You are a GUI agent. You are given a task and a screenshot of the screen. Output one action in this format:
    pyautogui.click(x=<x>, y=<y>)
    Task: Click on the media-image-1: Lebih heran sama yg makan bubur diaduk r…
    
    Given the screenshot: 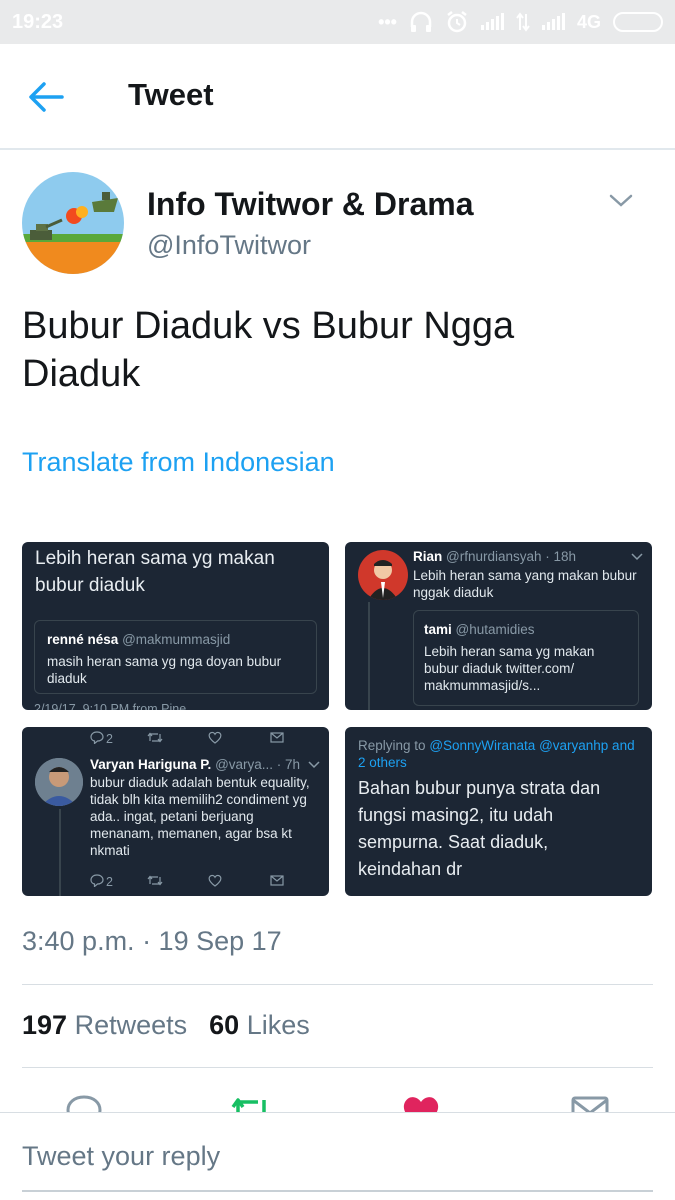 What is the action you would take?
    pyautogui.click(x=175, y=626)
    